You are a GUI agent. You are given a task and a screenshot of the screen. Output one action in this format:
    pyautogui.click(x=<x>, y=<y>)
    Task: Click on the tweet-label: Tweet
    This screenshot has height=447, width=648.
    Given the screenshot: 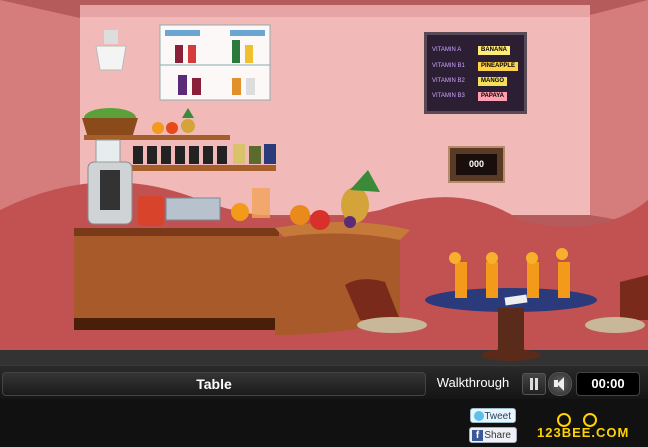 What is the action you would take?
    pyautogui.click(x=497, y=416)
    